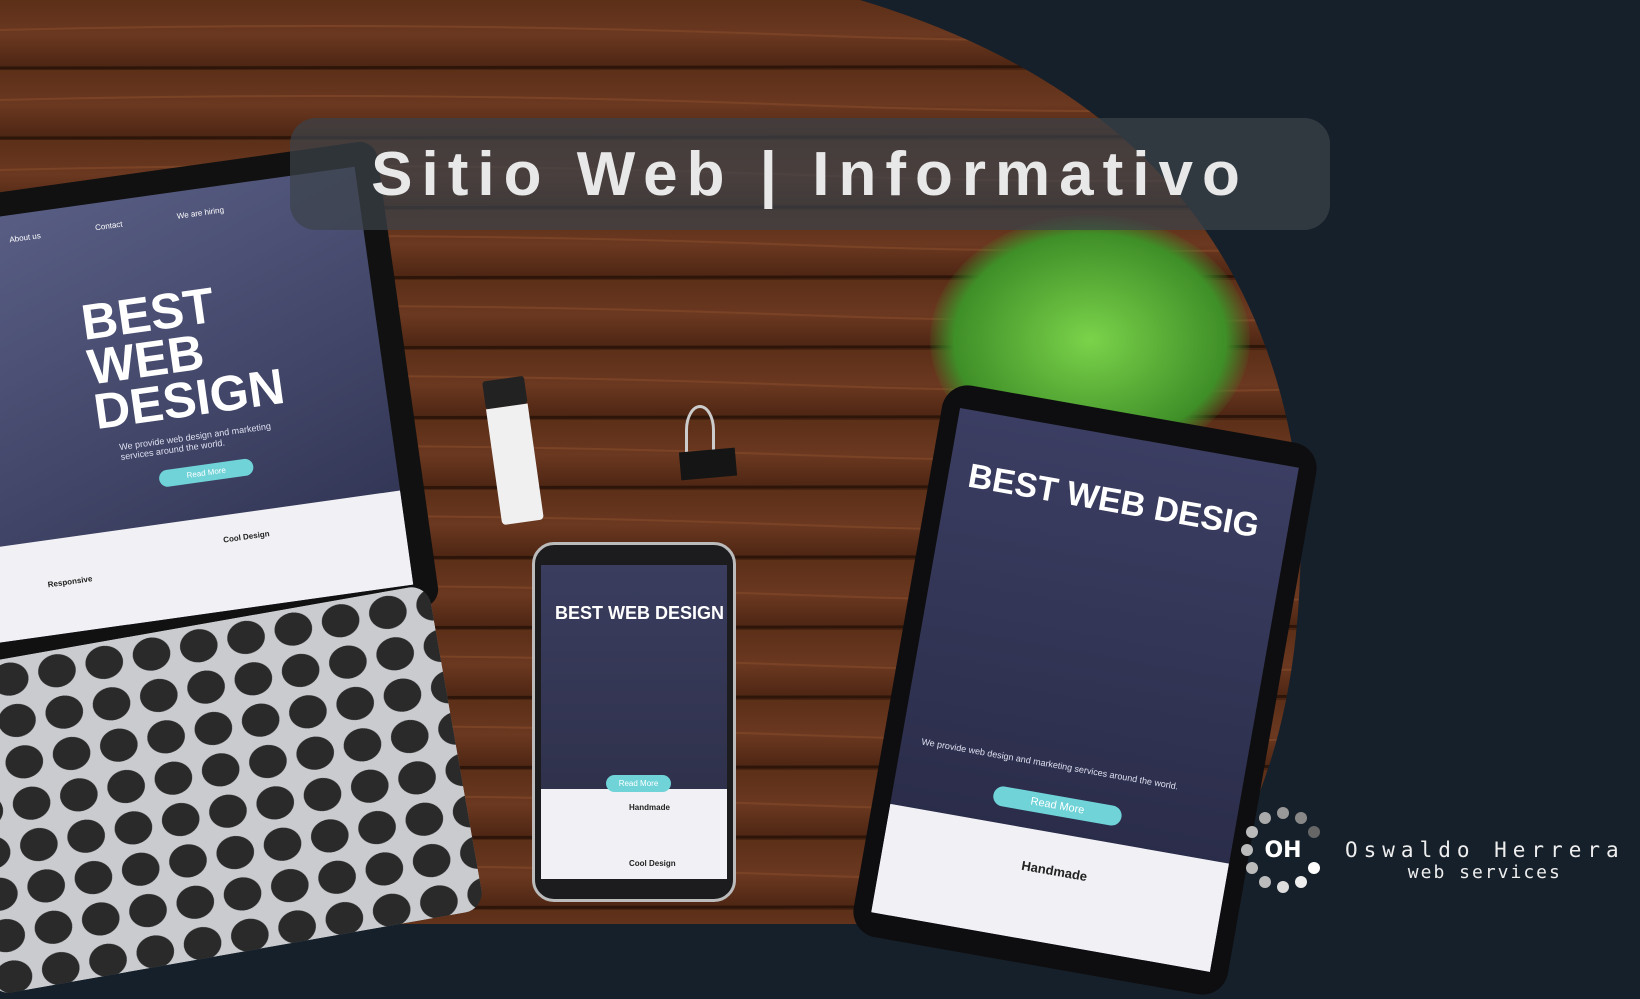 The image size is (1640, 999). I want to click on binder-clip, so click(708, 464).